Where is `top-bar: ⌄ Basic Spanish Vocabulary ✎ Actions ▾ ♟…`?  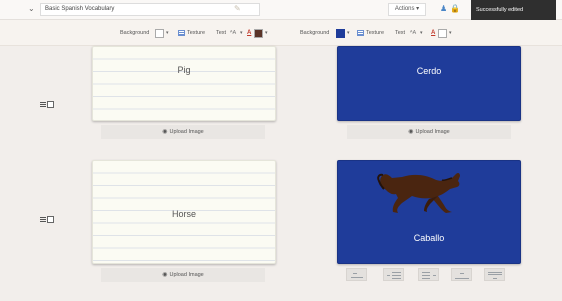 top-bar: ⌄ Basic Spanish Vocabulary ✎ Actions ▾ ♟… is located at coordinates (281, 10).